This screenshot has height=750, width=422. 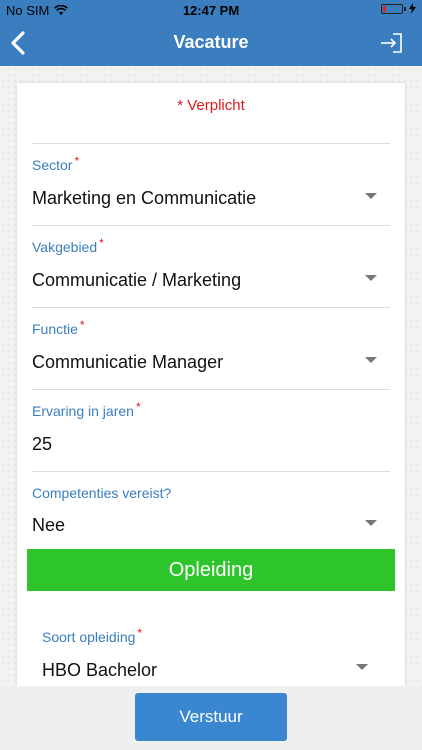 I want to click on clock: 12:47 PM, so click(x=211, y=10).